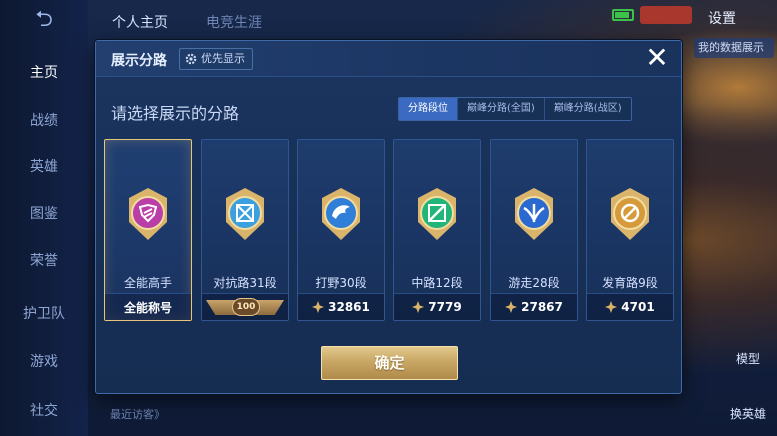 The height and width of the screenshot is (436, 777). Describe the element at coordinates (748, 413) in the screenshot. I see `change-hero-label: 换英雄` at that location.